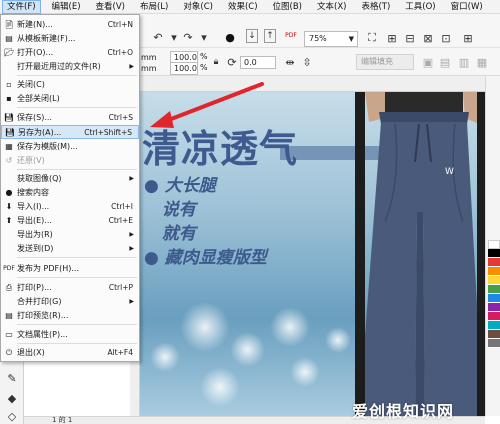 The height and width of the screenshot is (424, 500). I want to click on menu-item-merge-print: 合并打印(G) ▶, so click(70, 301).